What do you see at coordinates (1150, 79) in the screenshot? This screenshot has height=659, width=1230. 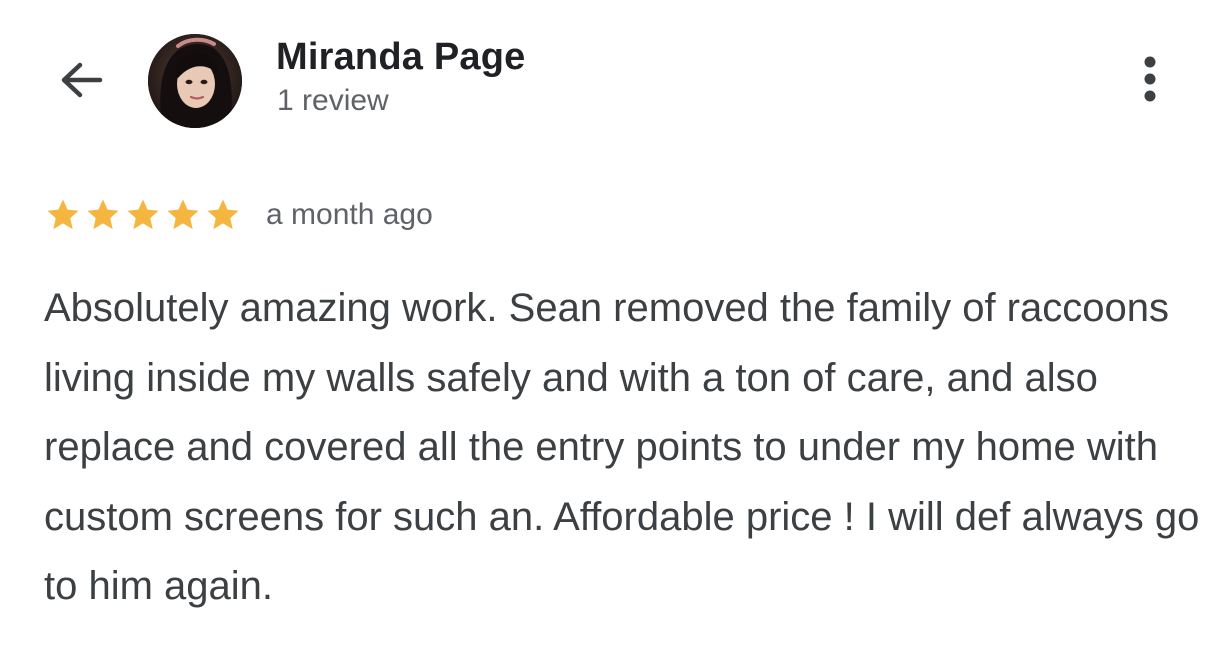 I see `more-vertical-icon` at bounding box center [1150, 79].